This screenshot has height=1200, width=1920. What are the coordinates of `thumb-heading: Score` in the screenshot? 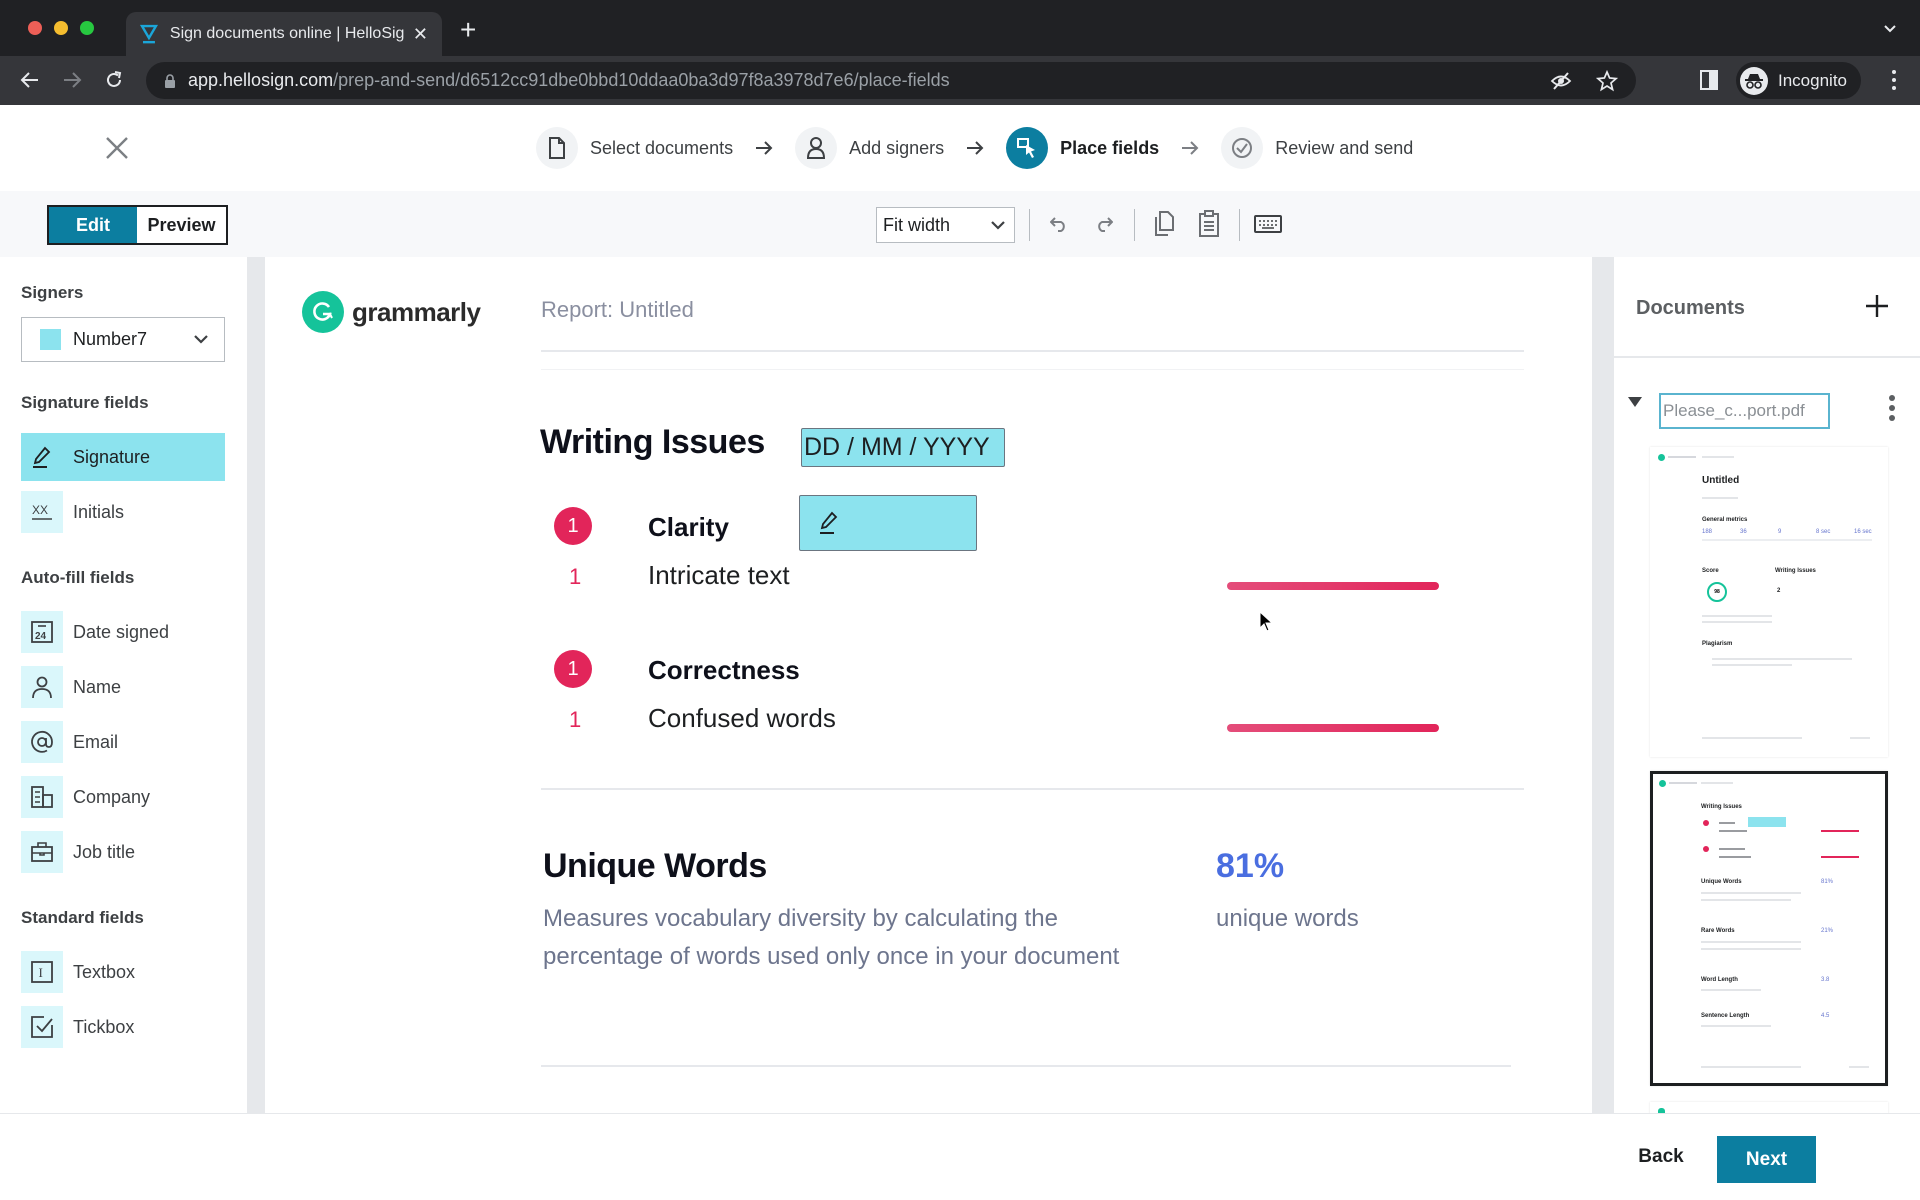 It's located at (1710, 571).